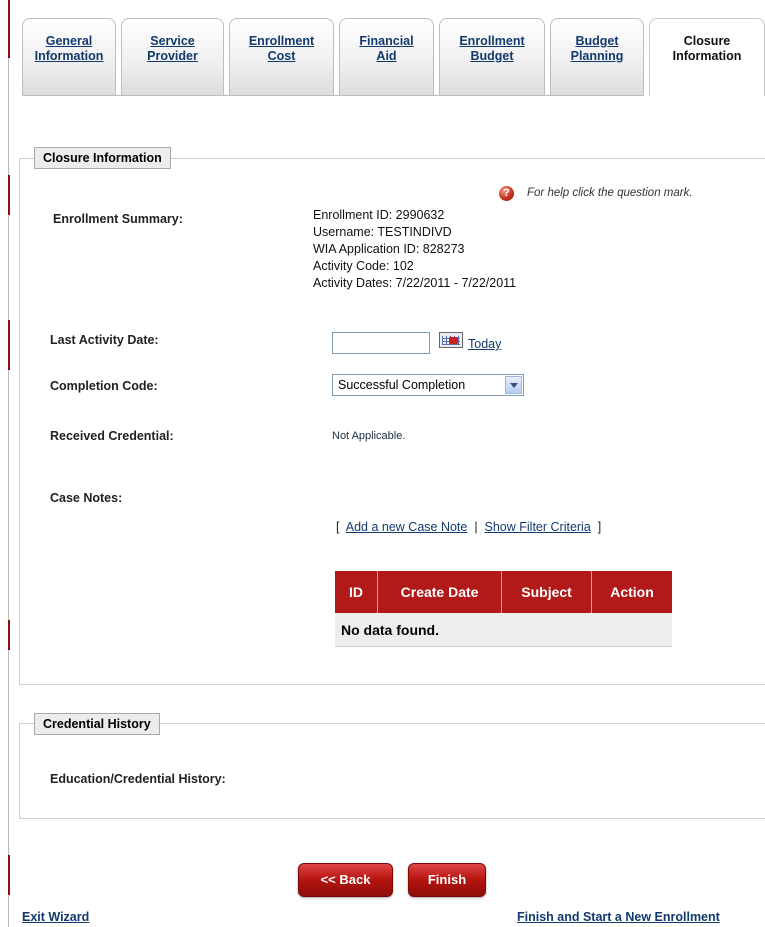  Describe the element at coordinates (402, 385) in the screenshot. I see `completion-code-value: Successful Completion` at that location.